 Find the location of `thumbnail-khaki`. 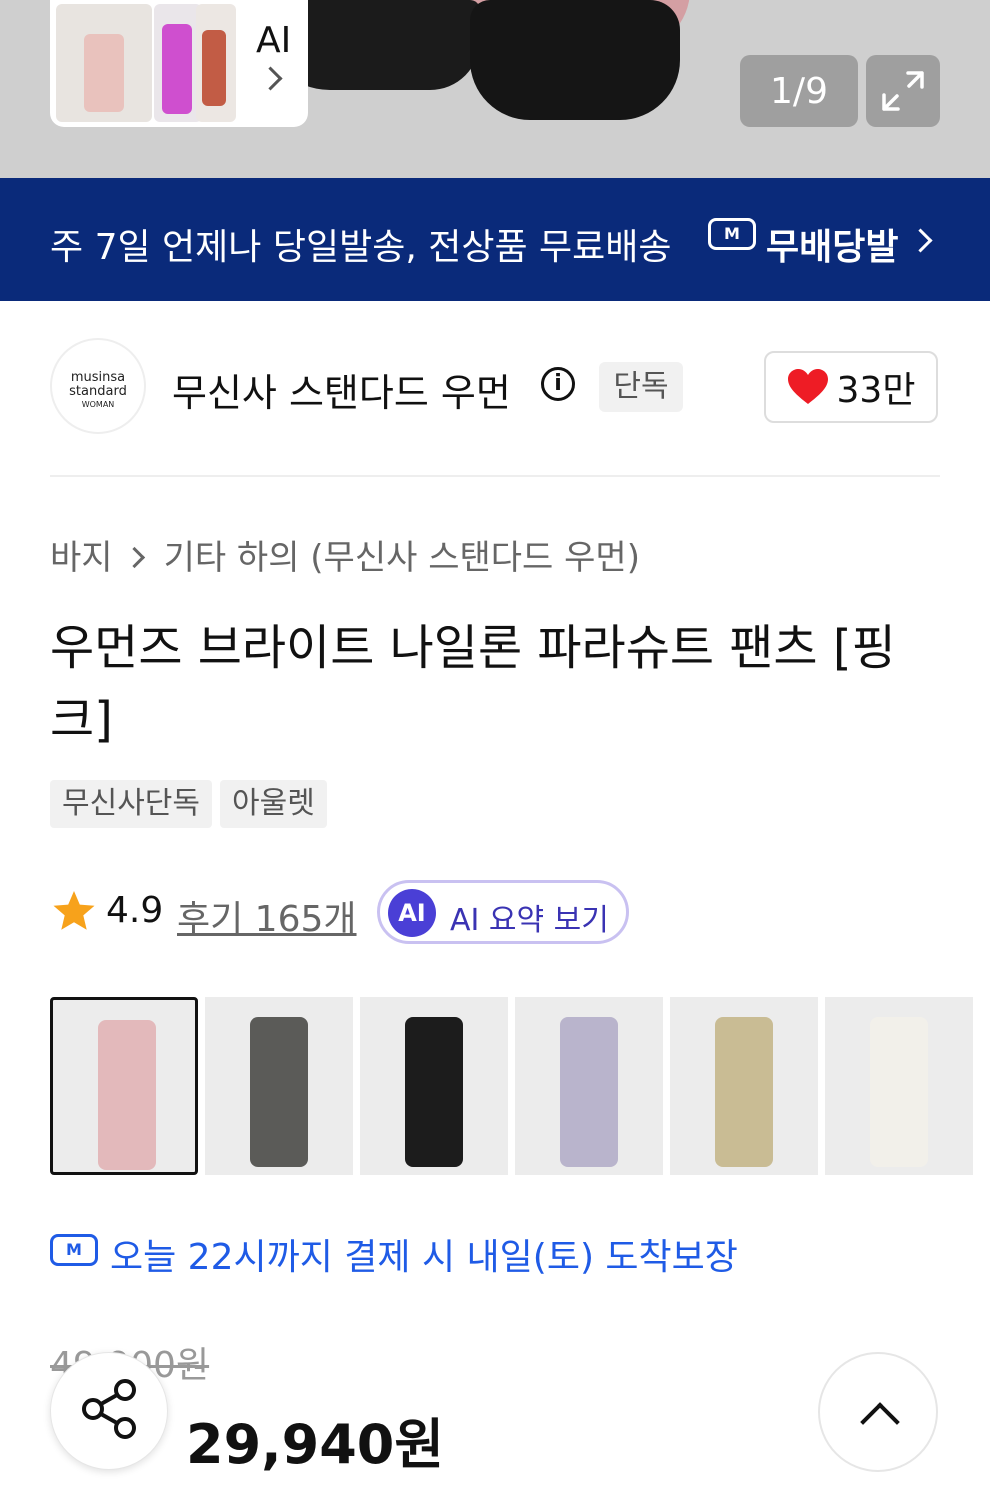

thumbnail-khaki is located at coordinates (744, 1086).